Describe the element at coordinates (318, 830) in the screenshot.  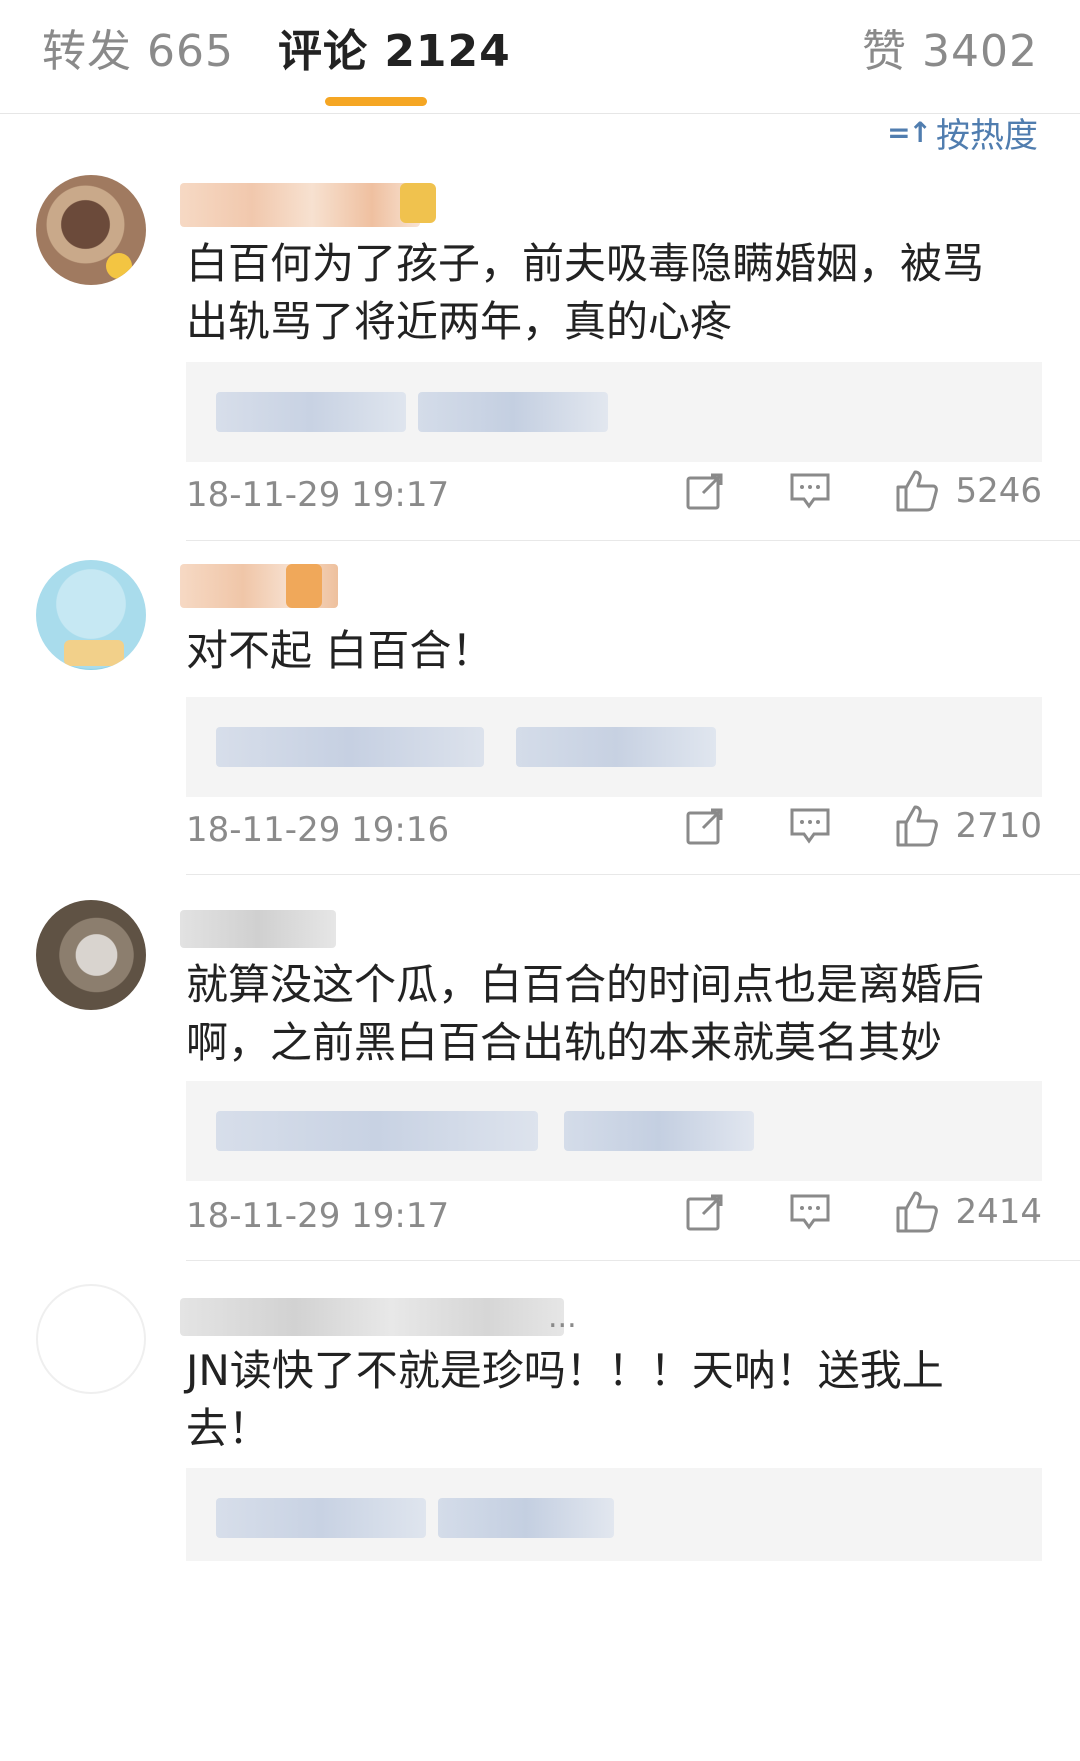
I see `comment-time: 18-11-29 19:16` at that location.